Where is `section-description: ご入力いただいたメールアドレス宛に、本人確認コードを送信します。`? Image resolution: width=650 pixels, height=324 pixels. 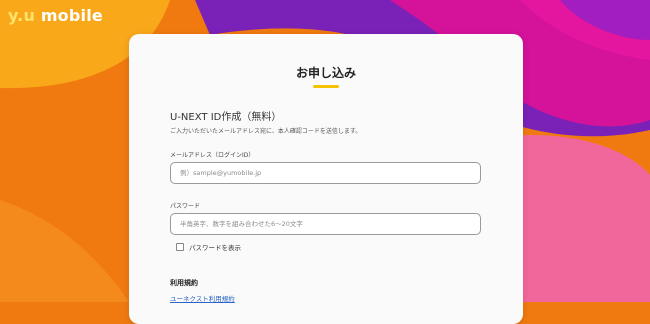
section-description: ご入力いただいたメールアドレス宛に、本人確認コードを送信します。 is located at coordinates (266, 131).